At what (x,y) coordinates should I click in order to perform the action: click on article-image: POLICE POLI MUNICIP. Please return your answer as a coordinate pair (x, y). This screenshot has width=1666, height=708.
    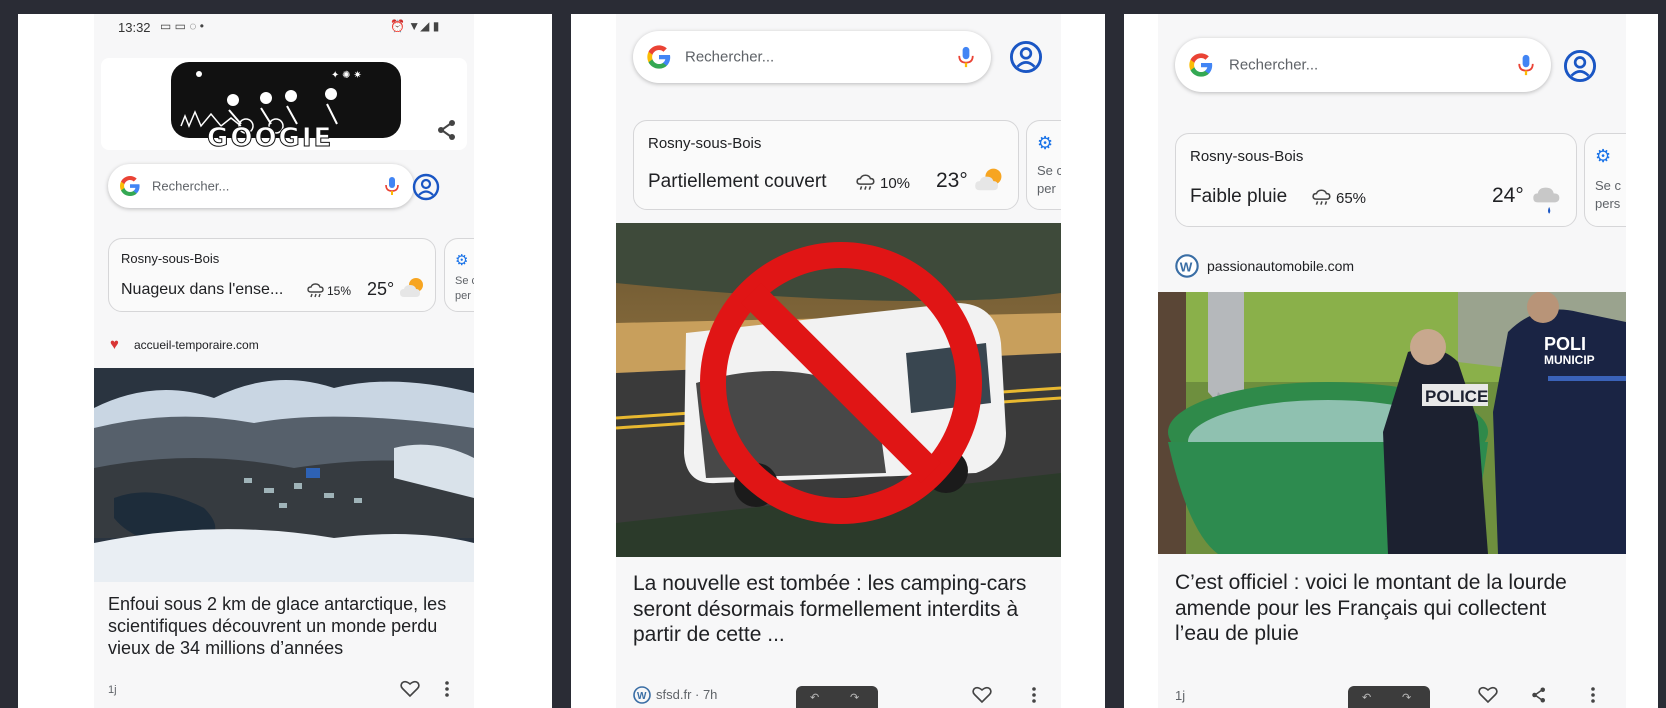
    Looking at the image, I should click on (1392, 423).